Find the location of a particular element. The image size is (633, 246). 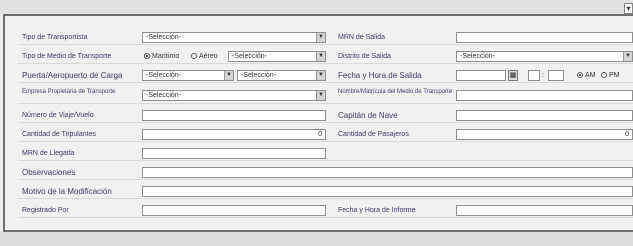

tipo-medio-label: Tipo de Medio de Transporte is located at coordinates (67, 56).